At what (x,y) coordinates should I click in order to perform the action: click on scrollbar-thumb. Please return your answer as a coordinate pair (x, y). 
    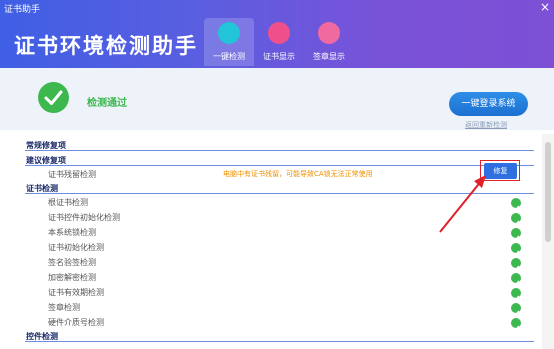
    Looking at the image, I should click on (548, 192).